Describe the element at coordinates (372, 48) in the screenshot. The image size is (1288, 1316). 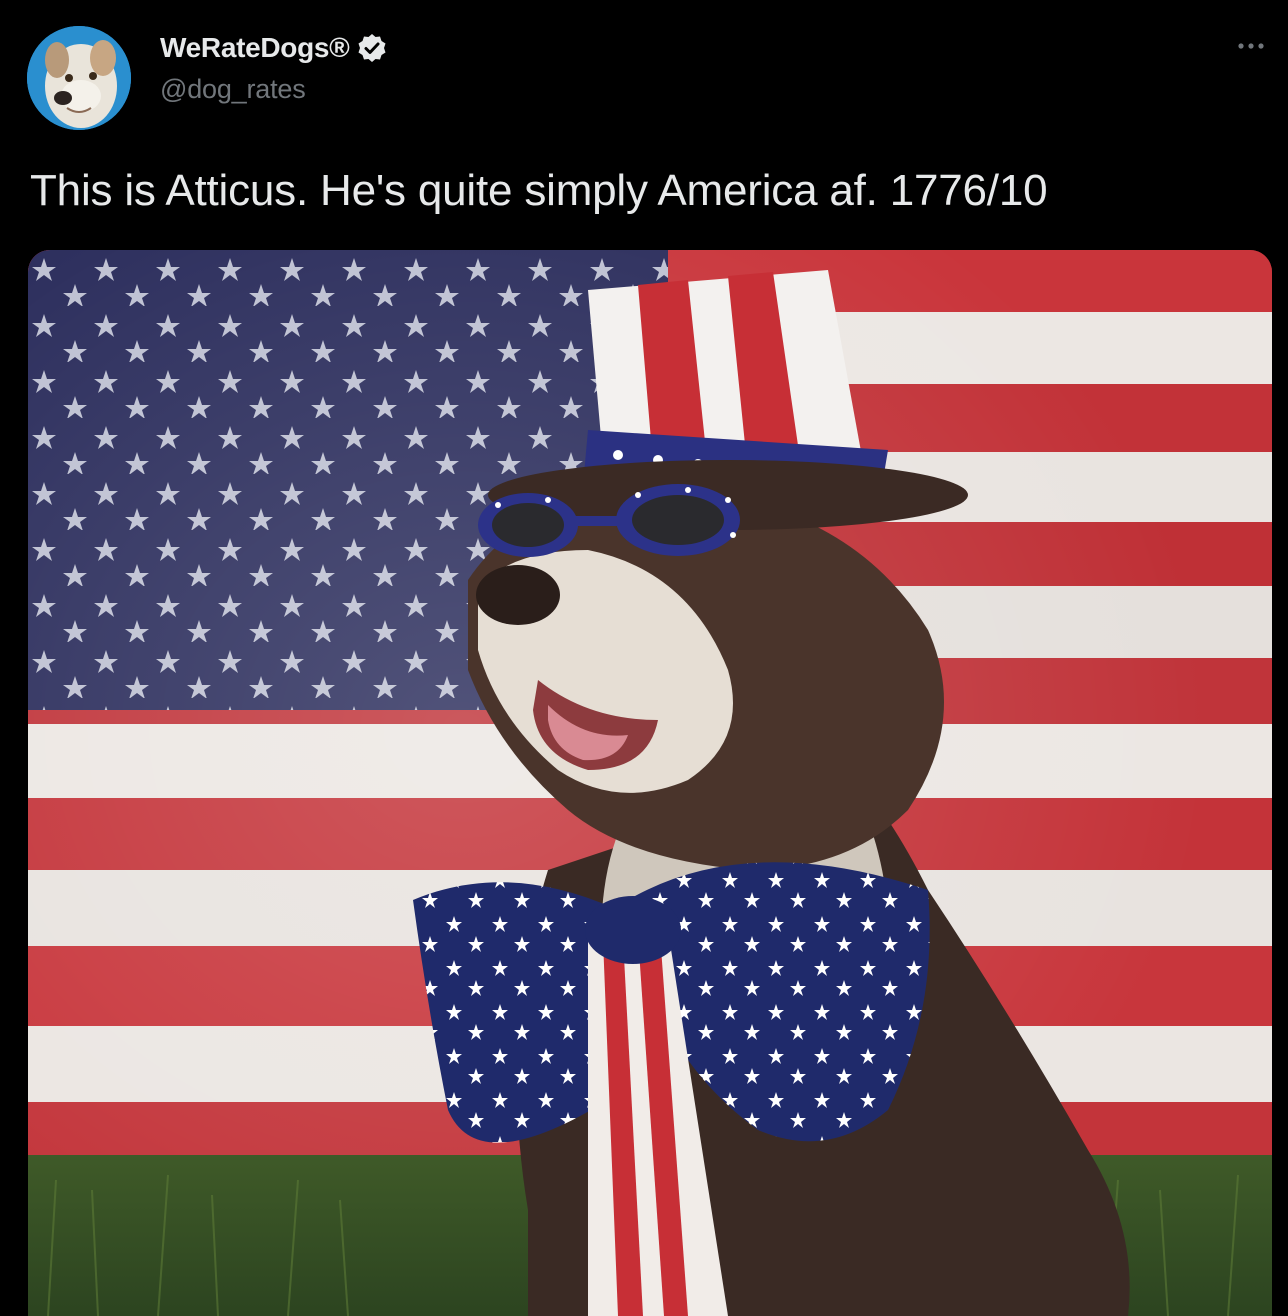
I see `verified-badge-icon` at that location.